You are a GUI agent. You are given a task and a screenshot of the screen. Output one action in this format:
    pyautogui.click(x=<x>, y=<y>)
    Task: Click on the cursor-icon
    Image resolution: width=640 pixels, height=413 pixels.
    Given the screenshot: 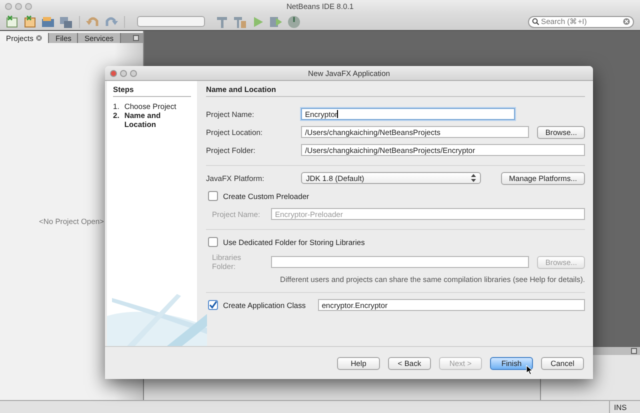 What is the action you would take?
    pyautogui.click(x=529, y=370)
    